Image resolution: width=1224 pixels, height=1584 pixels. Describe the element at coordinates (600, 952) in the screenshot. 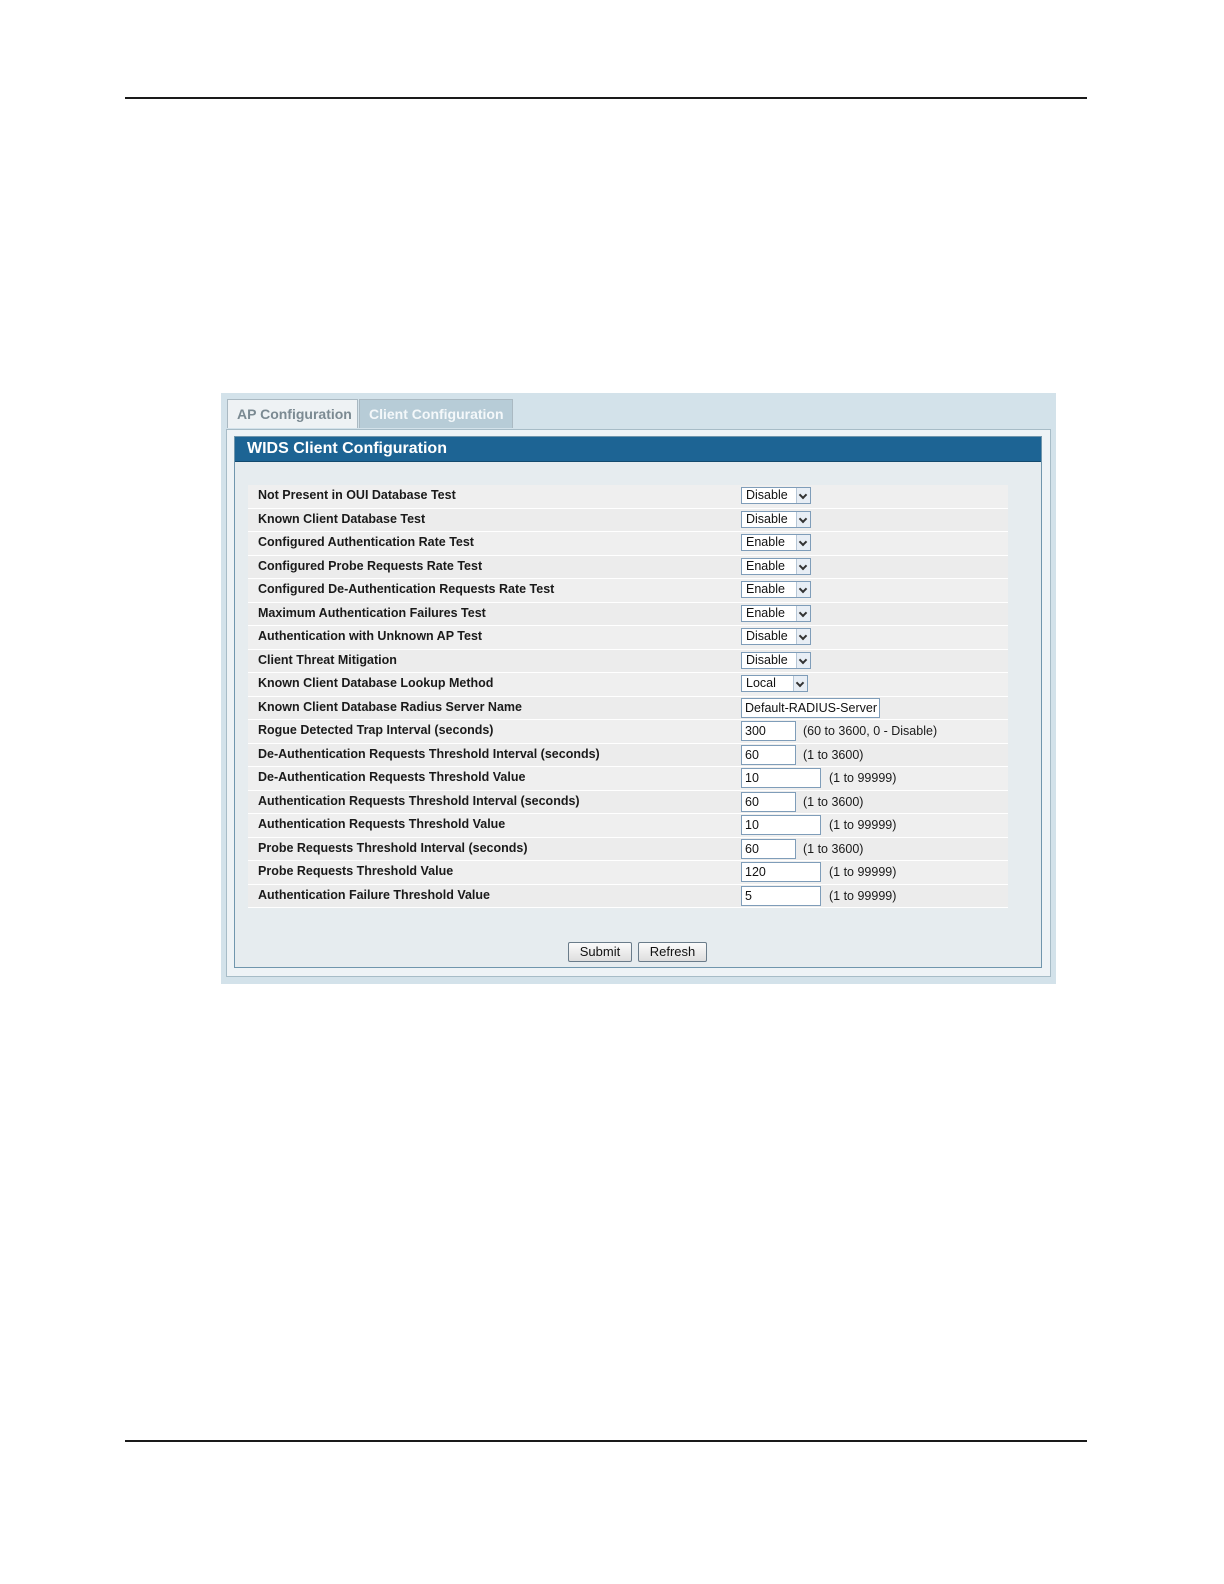

I see `submit-button: Submit` at that location.